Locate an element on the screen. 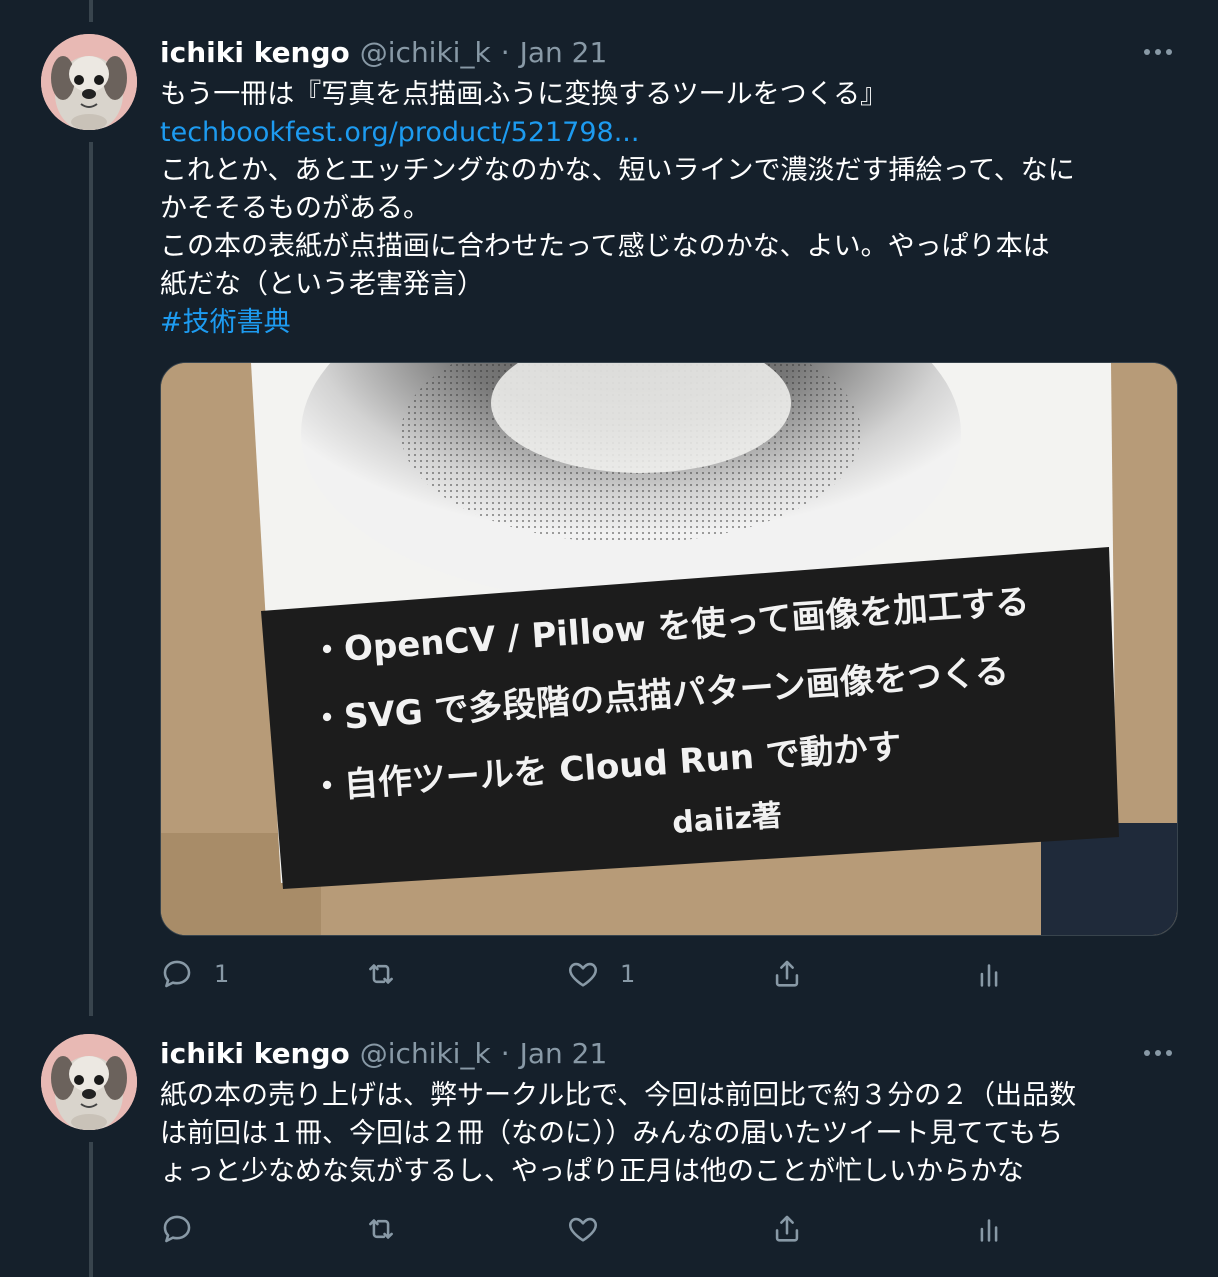 This screenshot has height=1277, width=1218. thread-line-bottom is located at coordinates (91, 1209).